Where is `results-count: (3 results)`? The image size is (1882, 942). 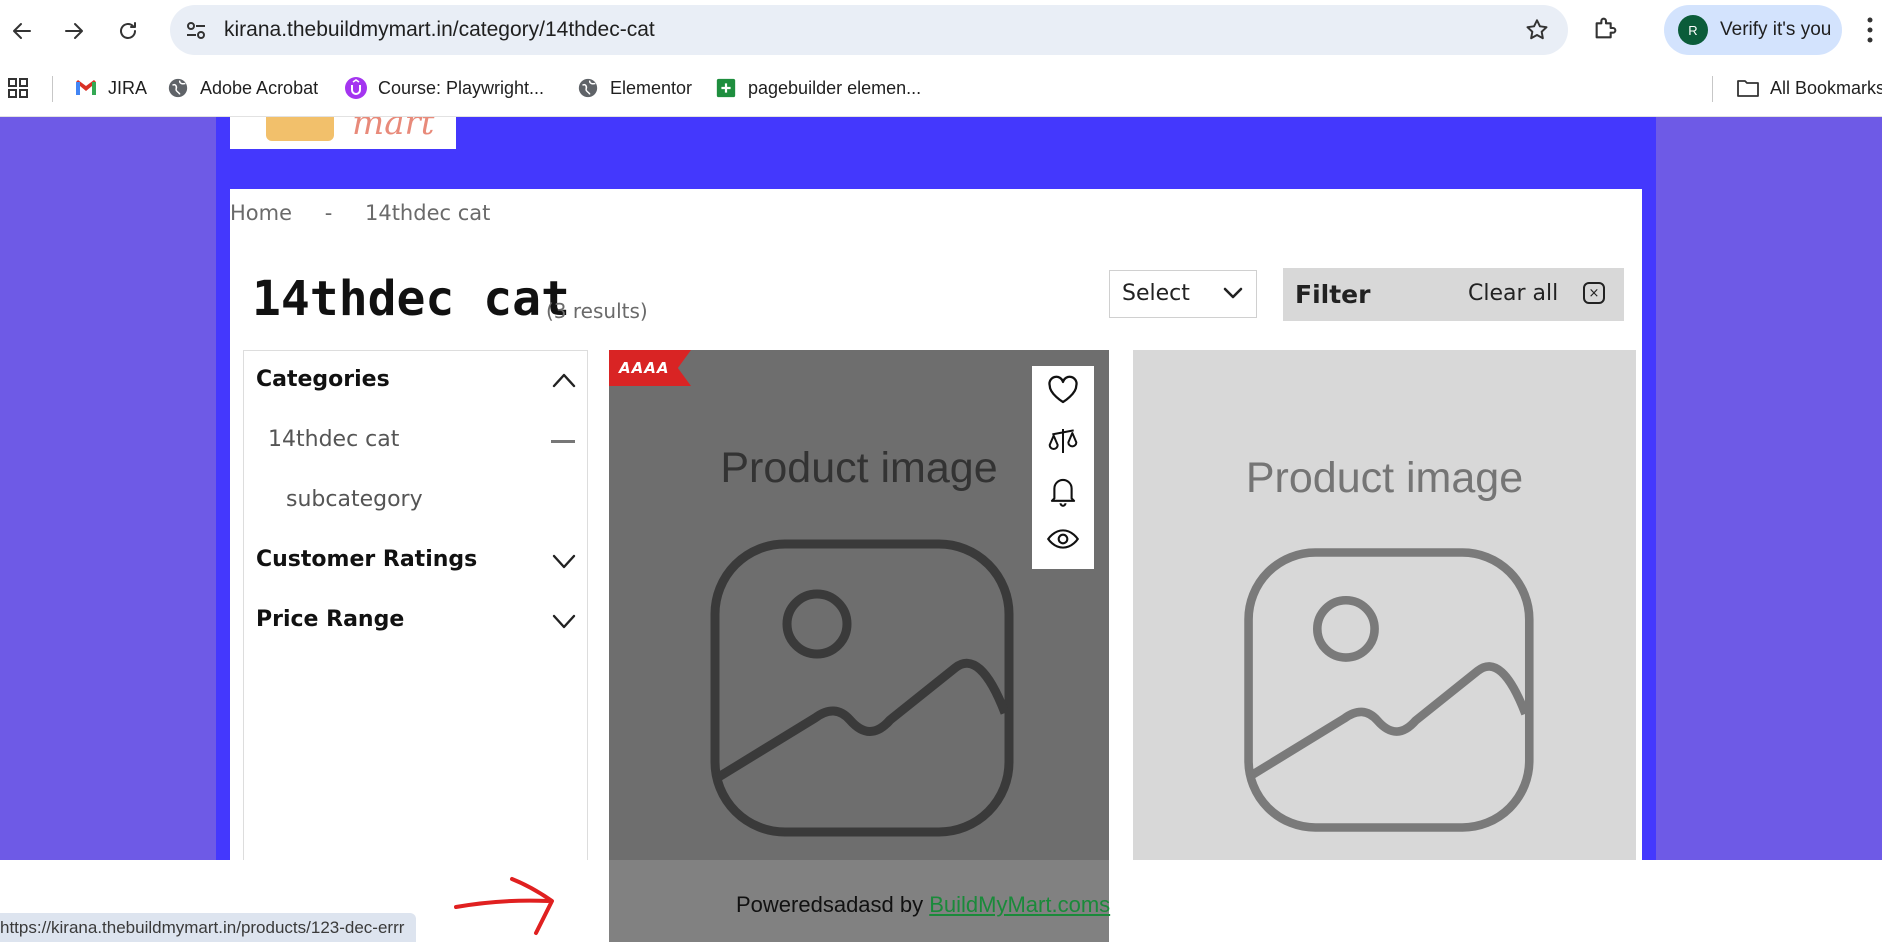
results-count: (3 results) is located at coordinates (597, 311).